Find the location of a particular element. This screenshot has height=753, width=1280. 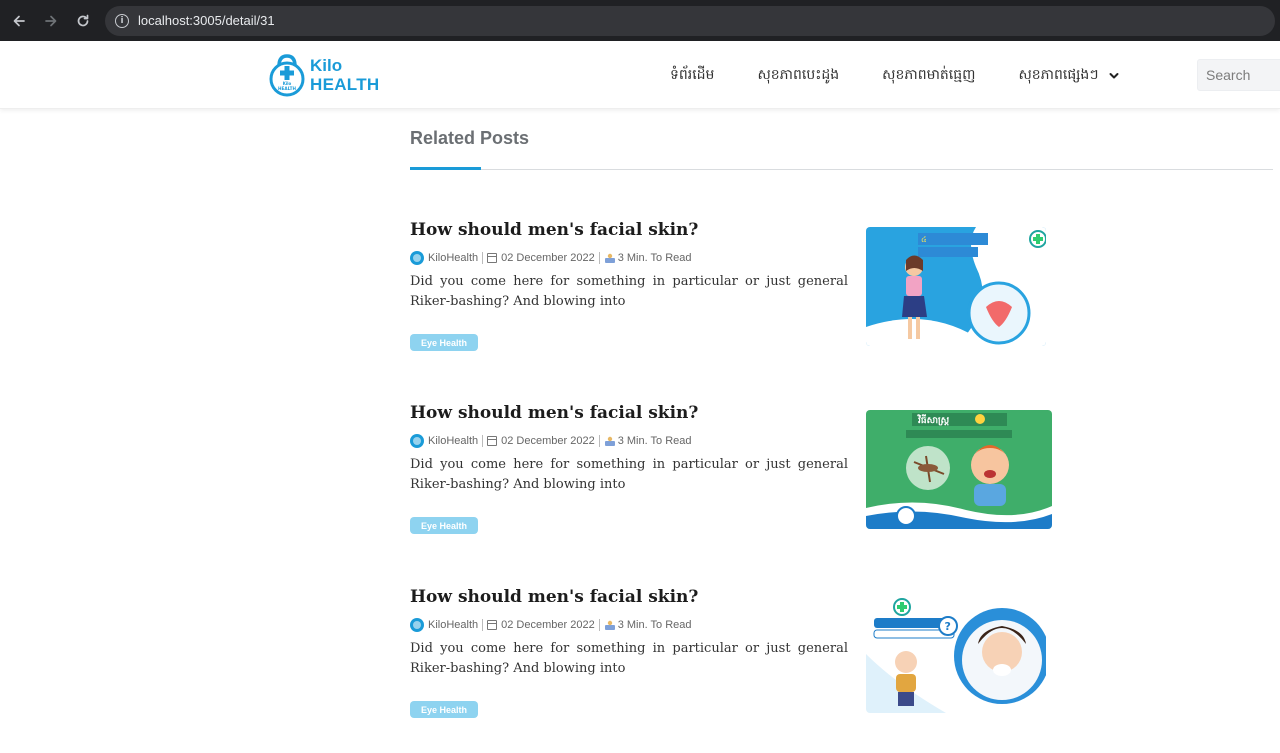

logo-wordmark: Kilo HEALTH is located at coordinates (344, 75).